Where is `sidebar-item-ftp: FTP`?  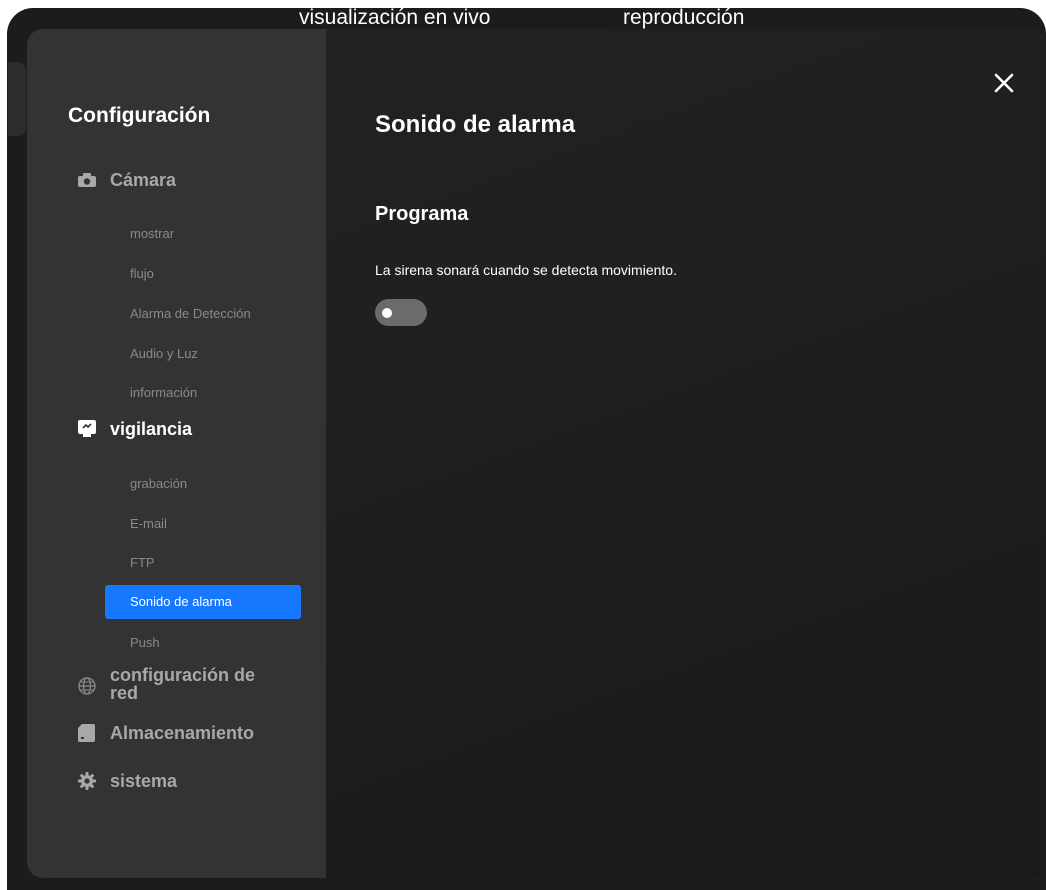 sidebar-item-ftp: FTP is located at coordinates (142, 562).